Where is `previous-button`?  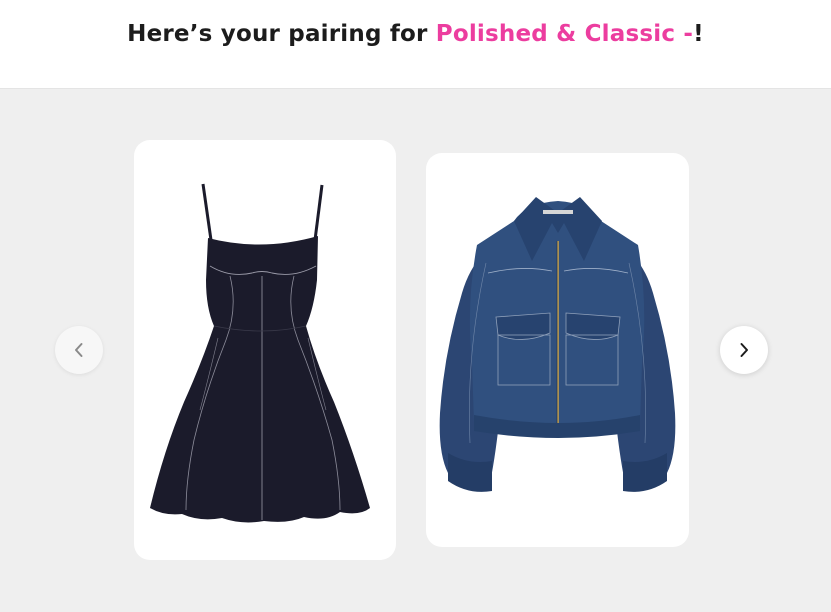 previous-button is located at coordinates (79, 350).